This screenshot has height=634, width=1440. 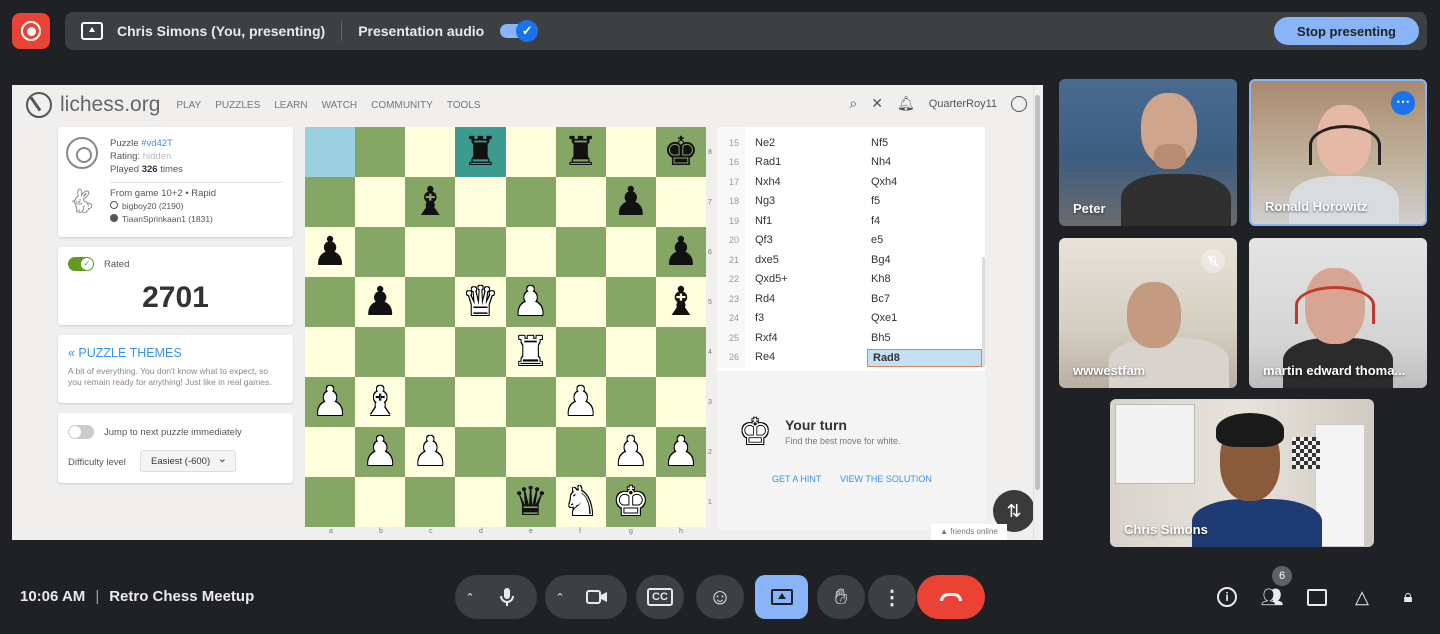 I want to click on square-d8: ♜, so click(x=480, y=152).